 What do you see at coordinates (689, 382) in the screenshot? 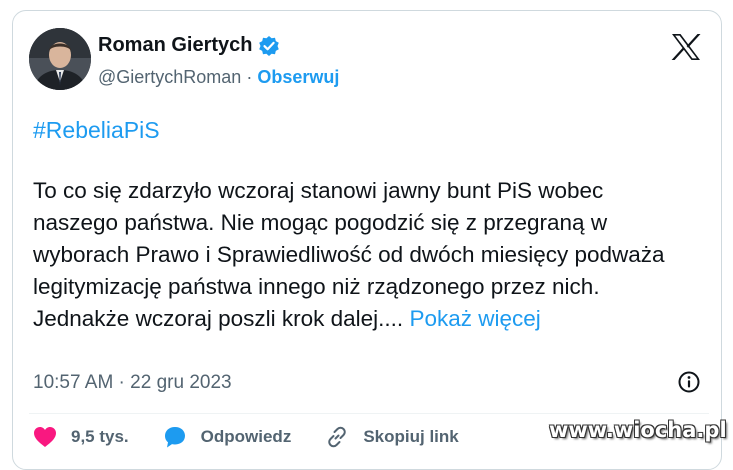
I see `info-icon` at bounding box center [689, 382].